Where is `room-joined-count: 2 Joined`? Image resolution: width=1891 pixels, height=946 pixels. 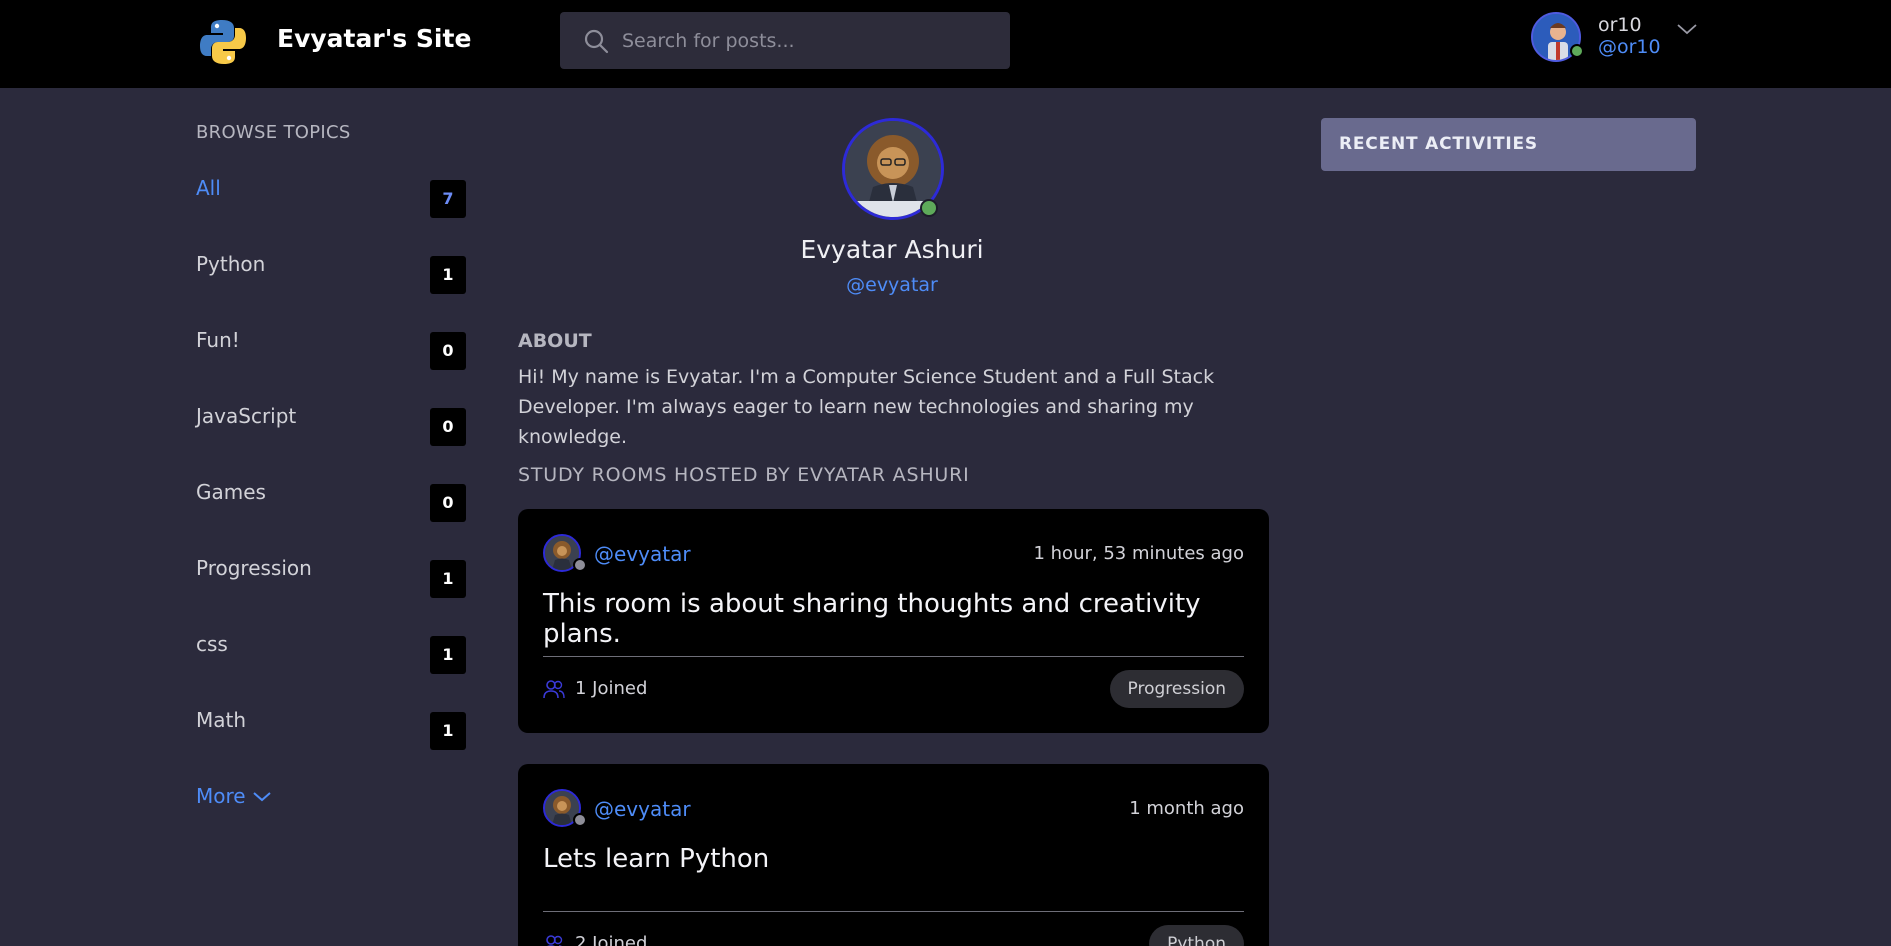
room-joined-count: 2 Joined is located at coordinates (611, 939).